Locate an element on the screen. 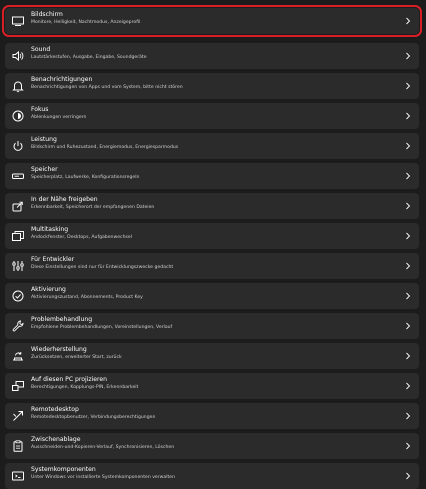  item-title: Auf diesen PC projizieren is located at coordinates (69, 379).